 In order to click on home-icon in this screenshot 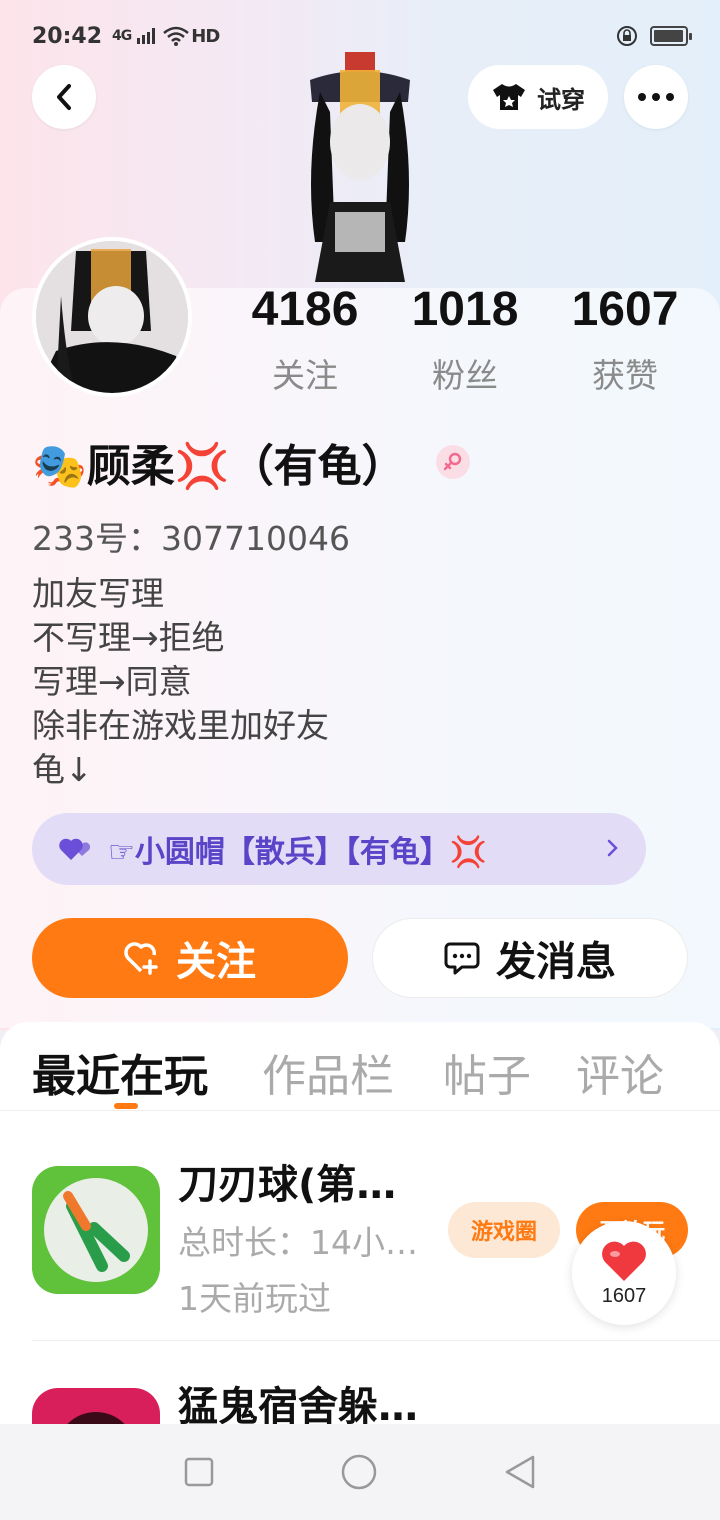, I will do `click(359, 1472)`.